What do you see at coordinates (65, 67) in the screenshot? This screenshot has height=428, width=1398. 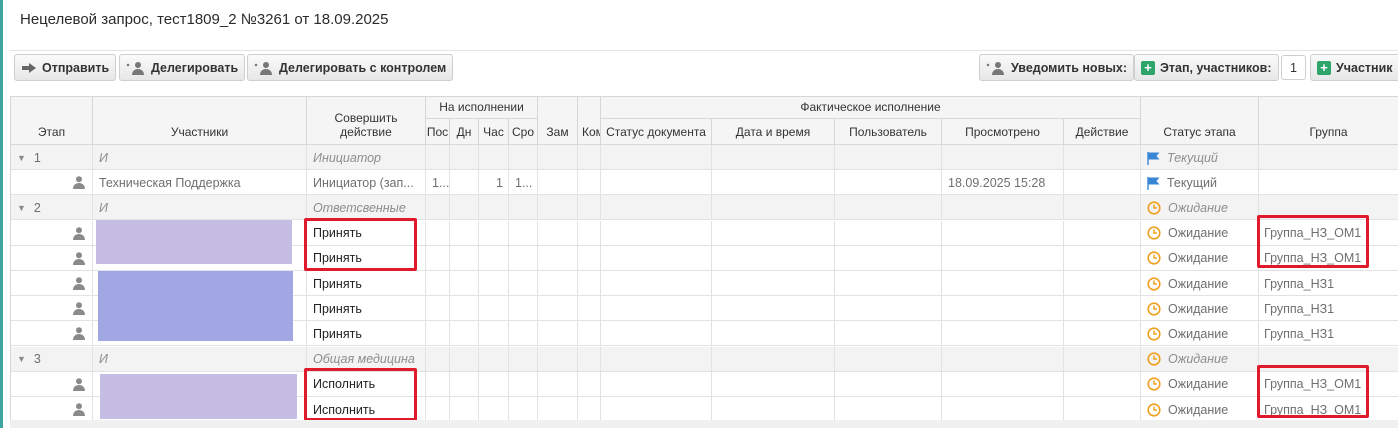 I see `send-button: Отправить` at bounding box center [65, 67].